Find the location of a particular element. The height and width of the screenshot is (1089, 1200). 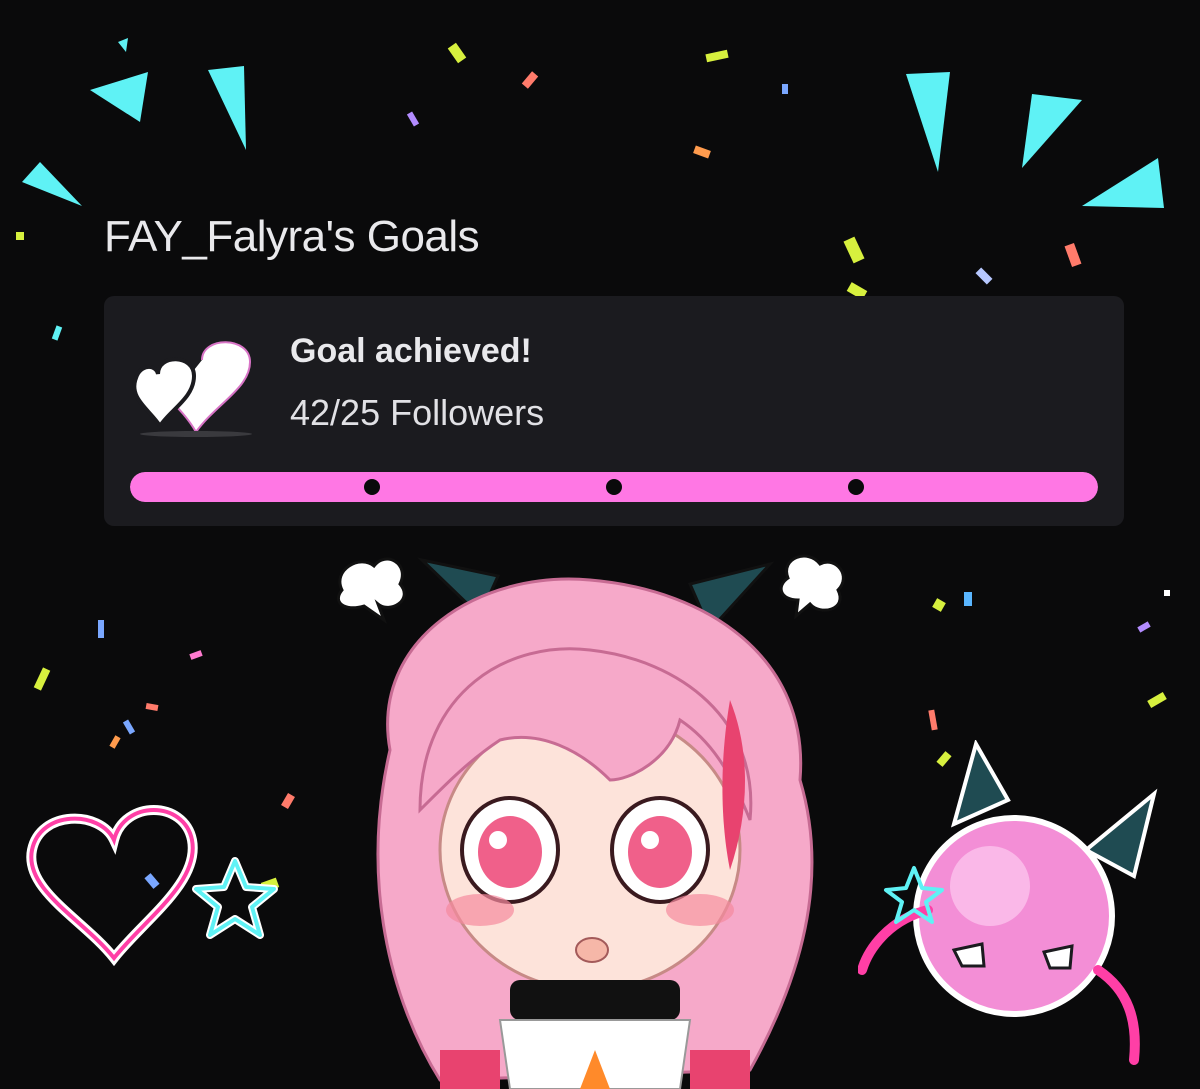

cyan-star-icon is located at coordinates (235, 898).